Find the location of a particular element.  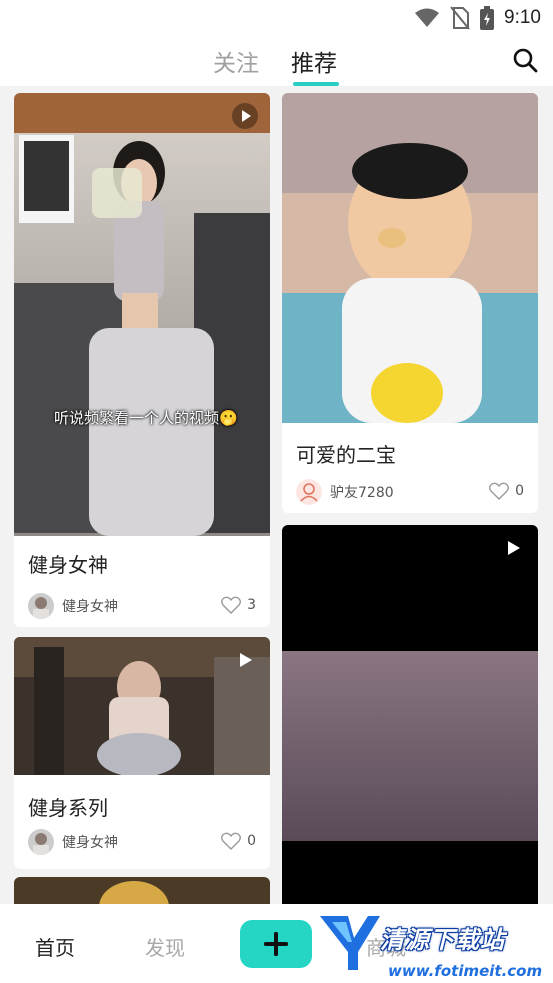

wifi-icon is located at coordinates (427, 17).